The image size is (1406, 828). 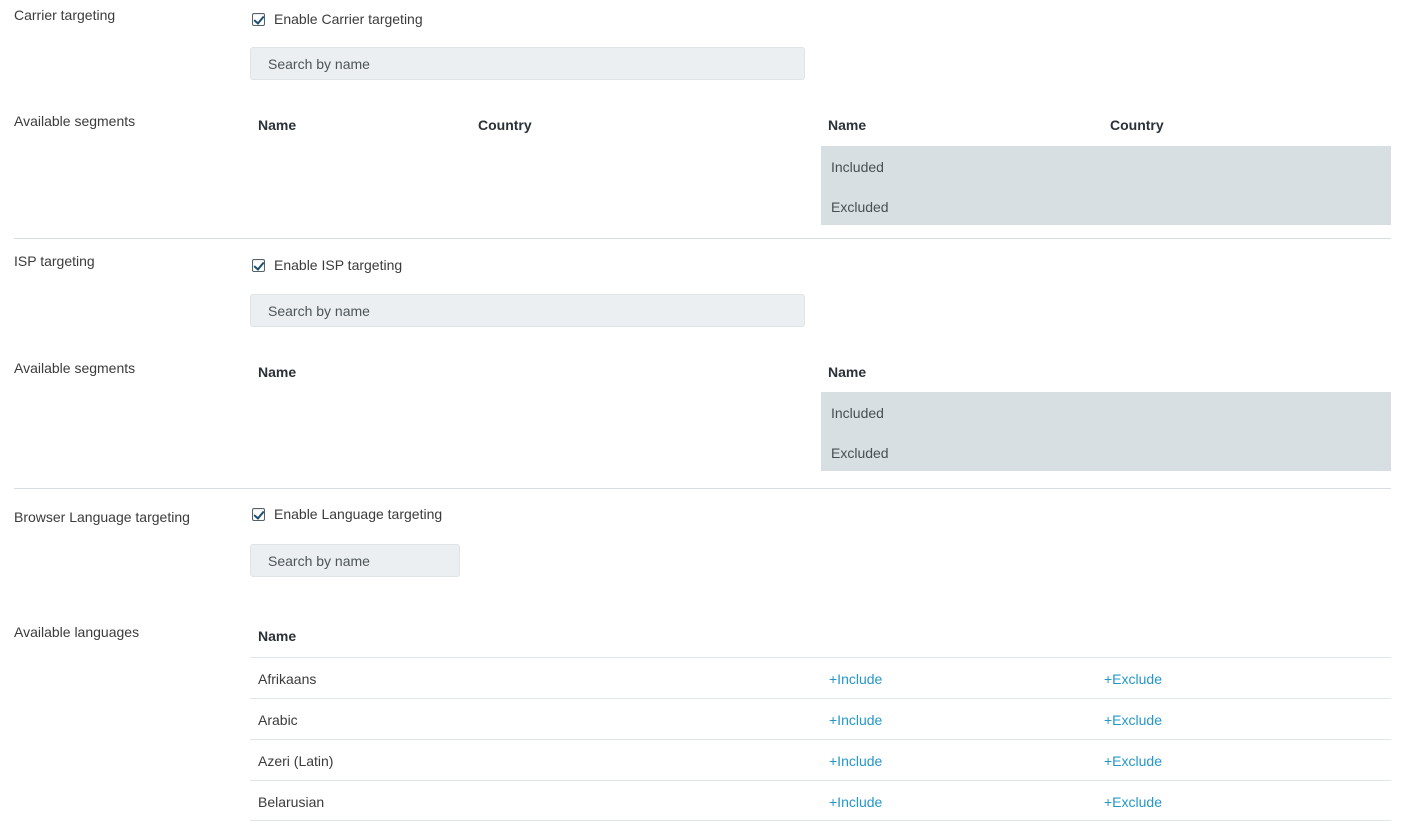 What do you see at coordinates (702, 488) in the screenshot?
I see `section-divider-isp-language` at bounding box center [702, 488].